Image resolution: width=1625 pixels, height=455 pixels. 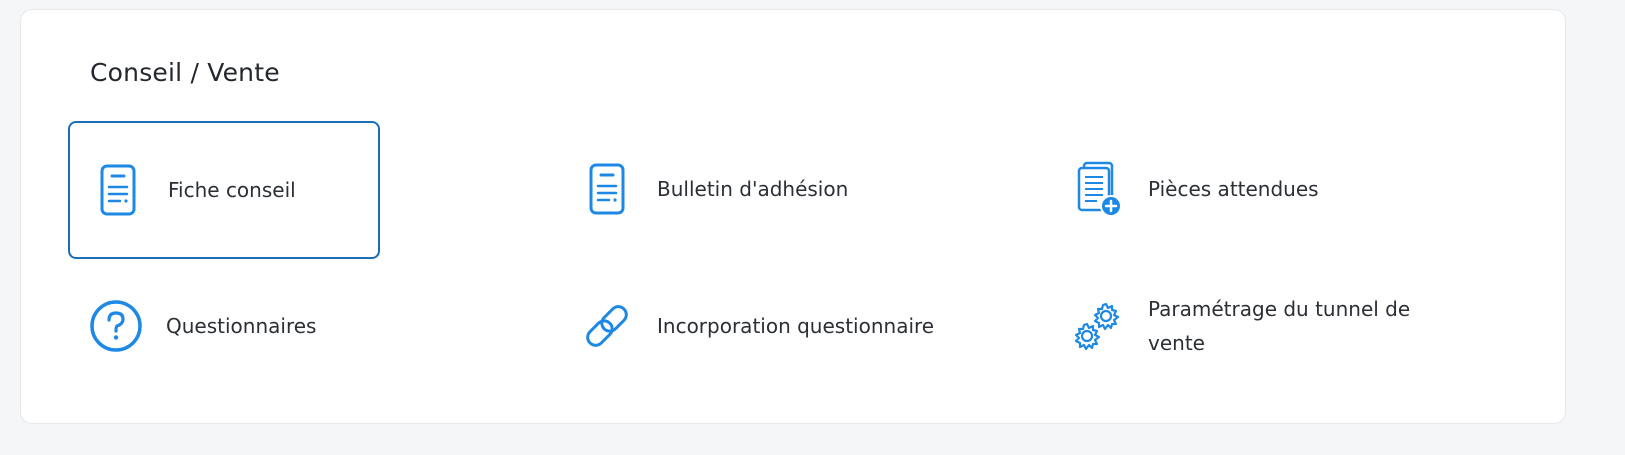 I want to click on question-circle-icon, so click(x=116, y=326).